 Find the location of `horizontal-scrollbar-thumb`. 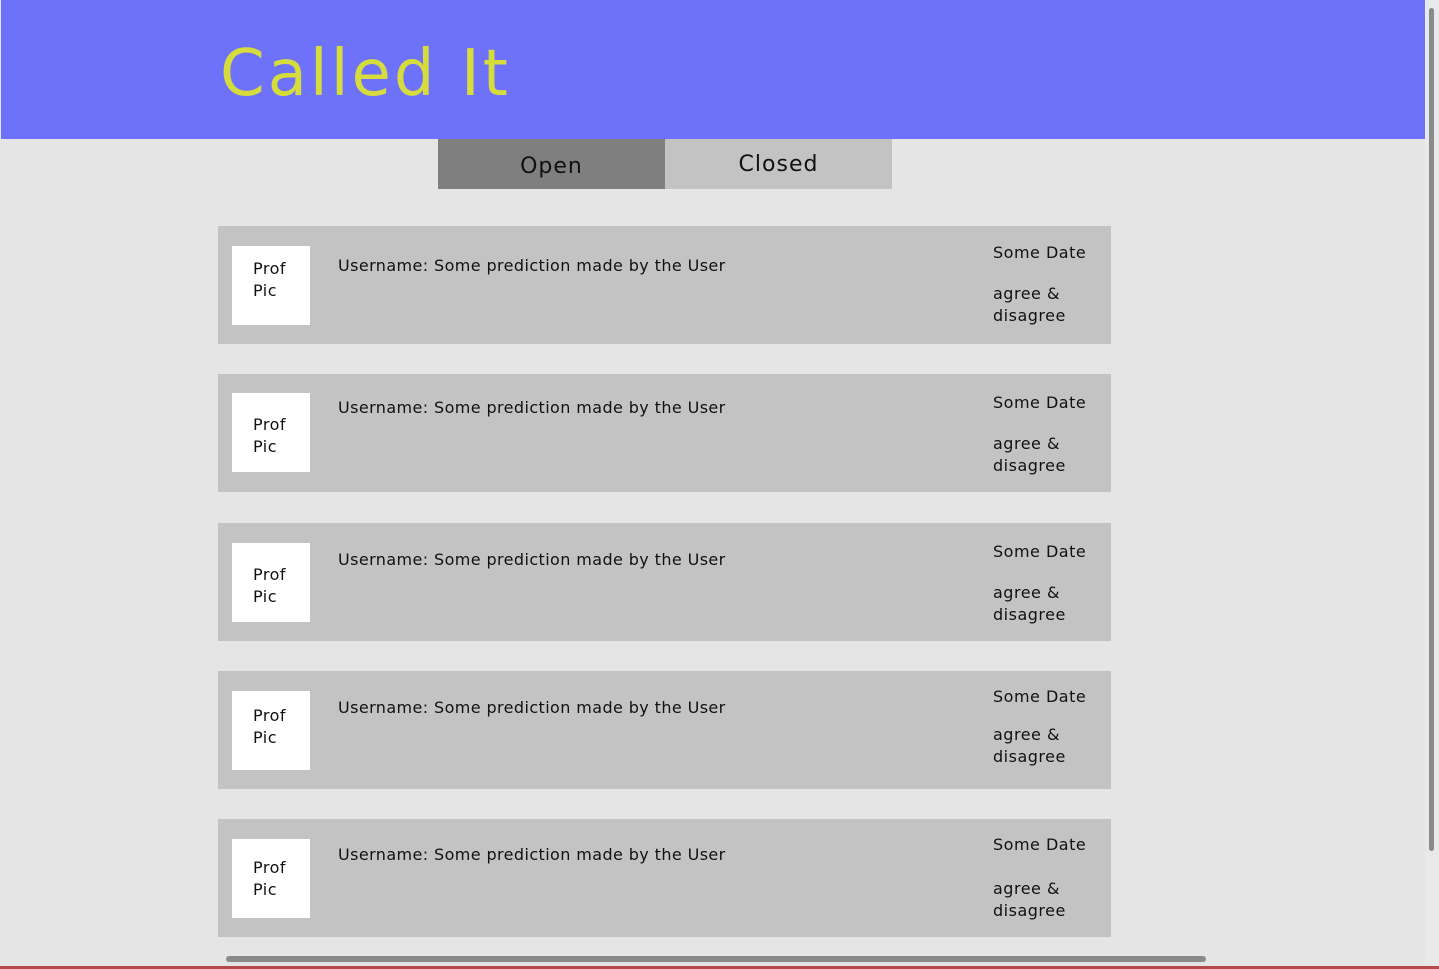

horizontal-scrollbar-thumb is located at coordinates (716, 959).